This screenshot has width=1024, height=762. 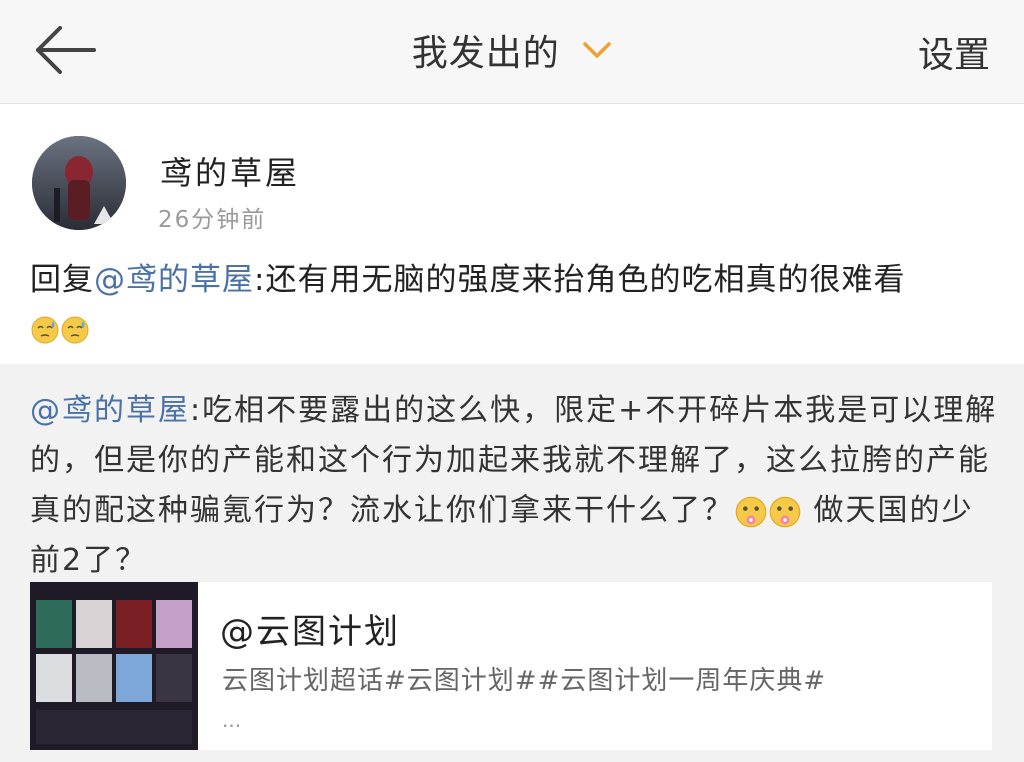 I want to click on avatar, so click(x=79, y=183).